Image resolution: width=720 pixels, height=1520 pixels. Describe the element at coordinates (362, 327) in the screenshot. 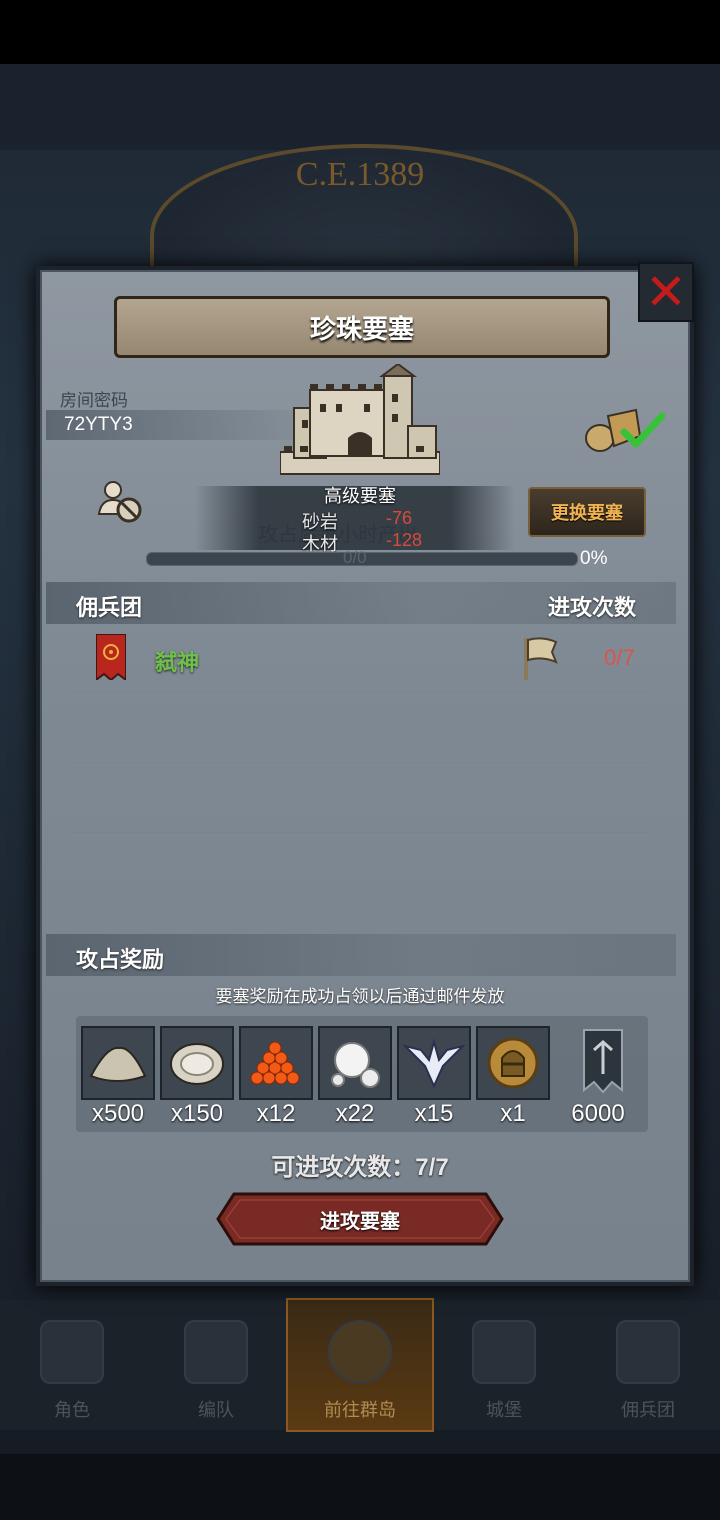

I see `dialog-title: 珍珠要塞` at that location.